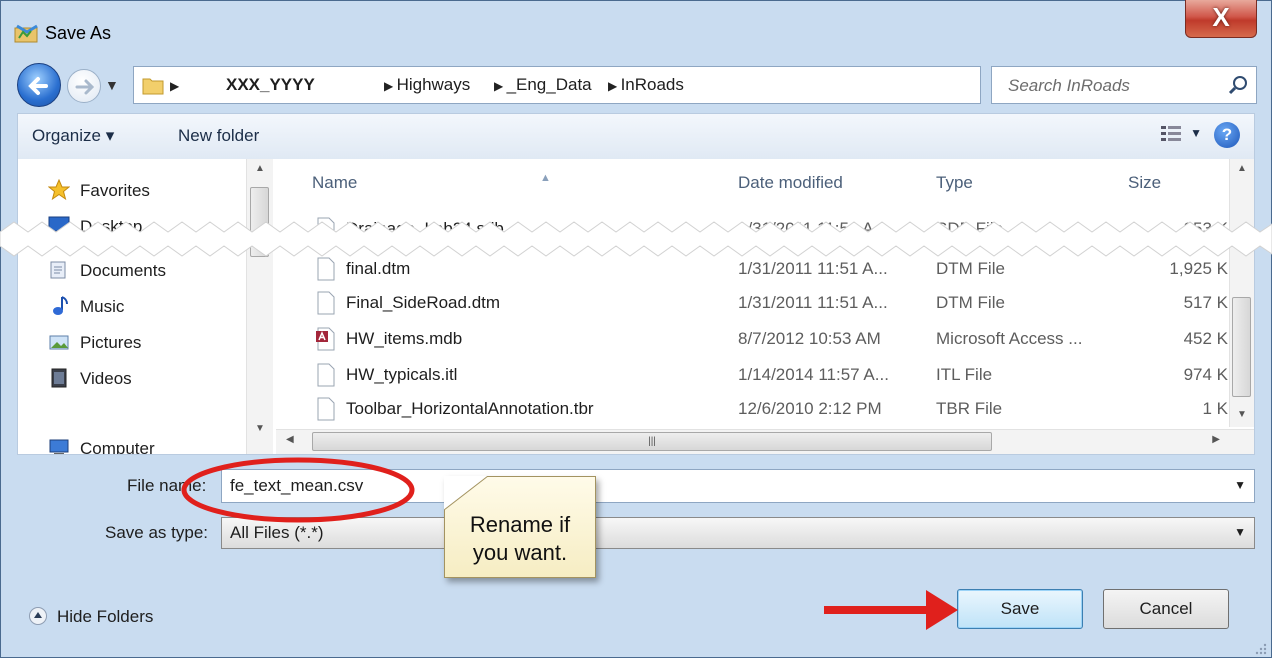  Describe the element at coordinates (277, 532) in the screenshot. I see `save-as-type-value: All Files (*.*)` at that location.